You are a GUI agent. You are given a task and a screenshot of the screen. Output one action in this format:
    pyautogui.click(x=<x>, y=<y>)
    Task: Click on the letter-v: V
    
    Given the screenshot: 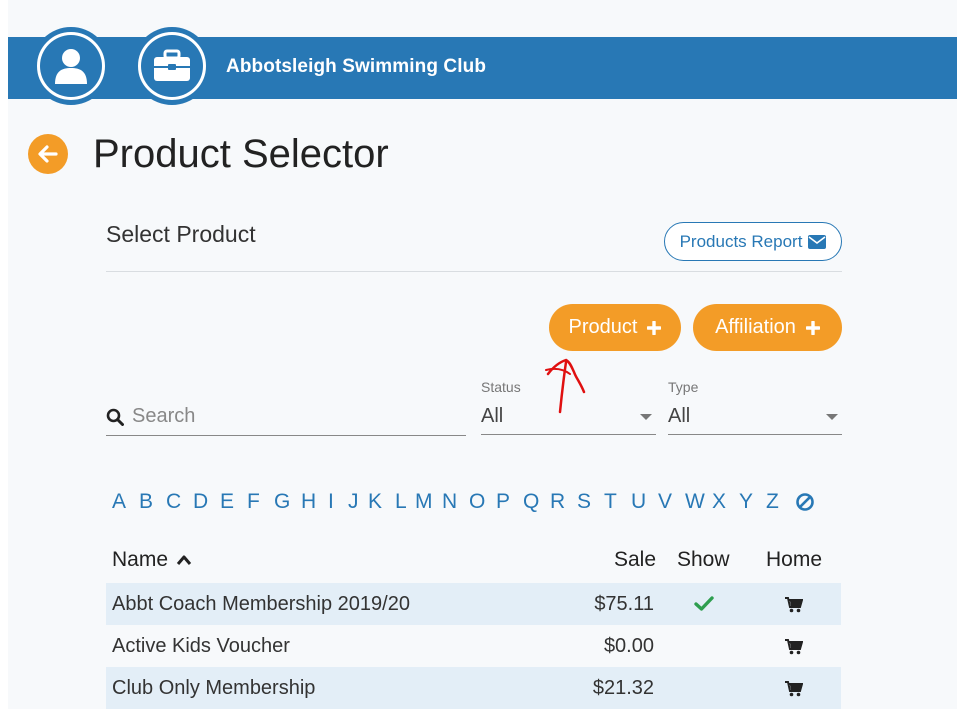 What is the action you would take?
    pyautogui.click(x=671, y=502)
    